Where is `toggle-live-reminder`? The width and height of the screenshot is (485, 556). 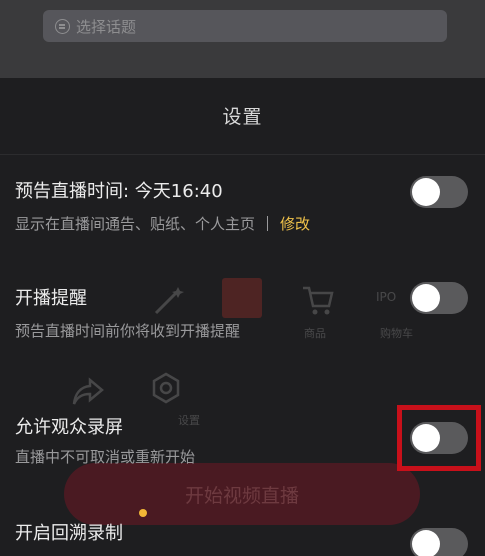 toggle-live-reminder is located at coordinates (439, 298).